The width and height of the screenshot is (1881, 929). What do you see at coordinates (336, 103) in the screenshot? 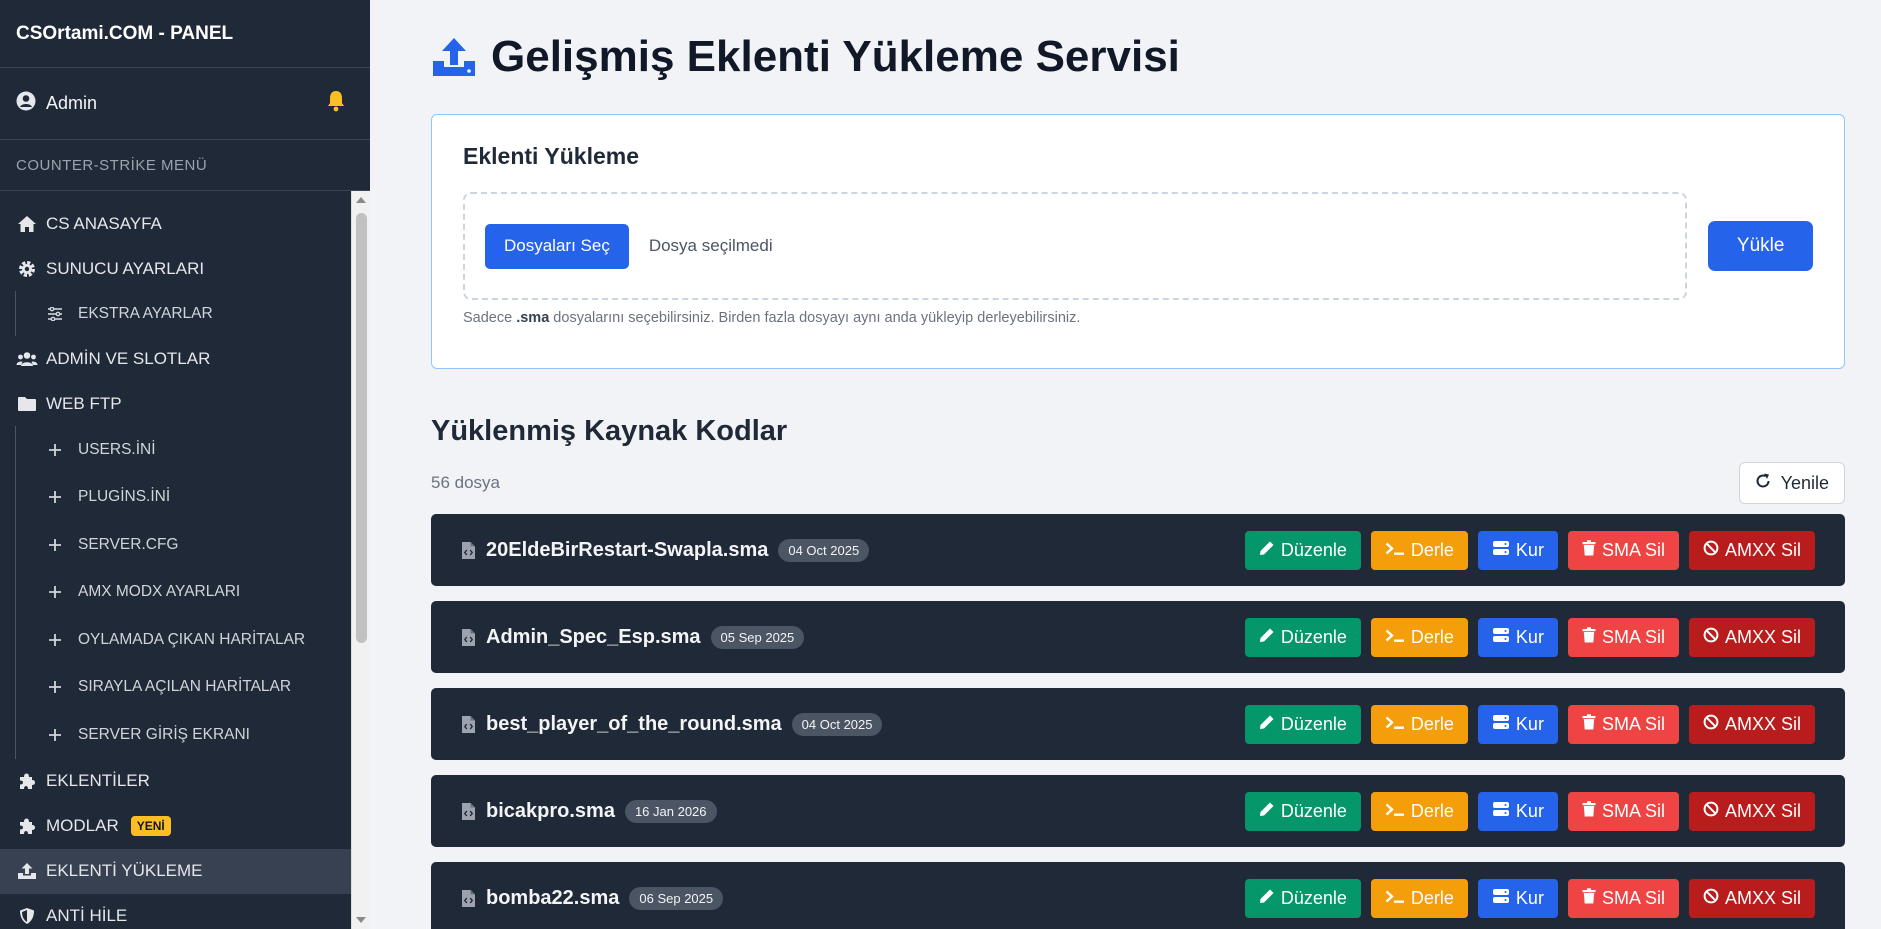
I see `bell-icon` at bounding box center [336, 103].